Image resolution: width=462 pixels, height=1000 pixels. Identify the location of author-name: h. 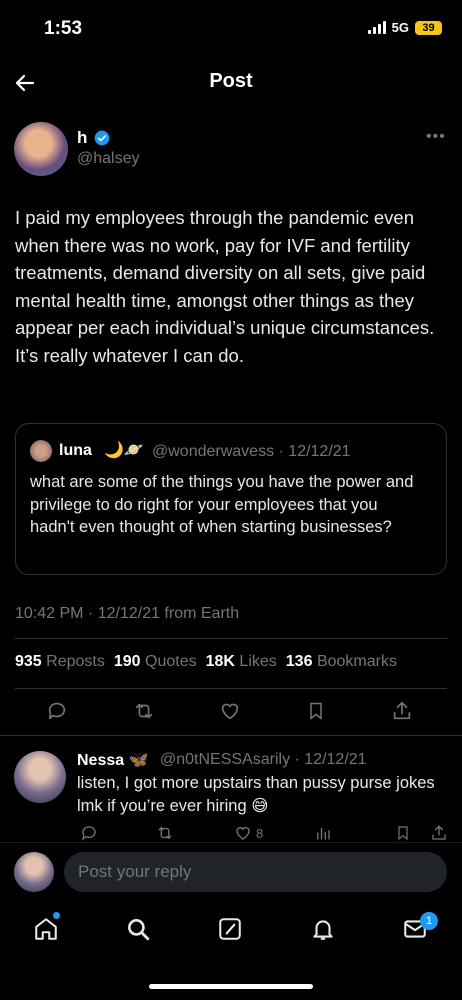
(82, 138).